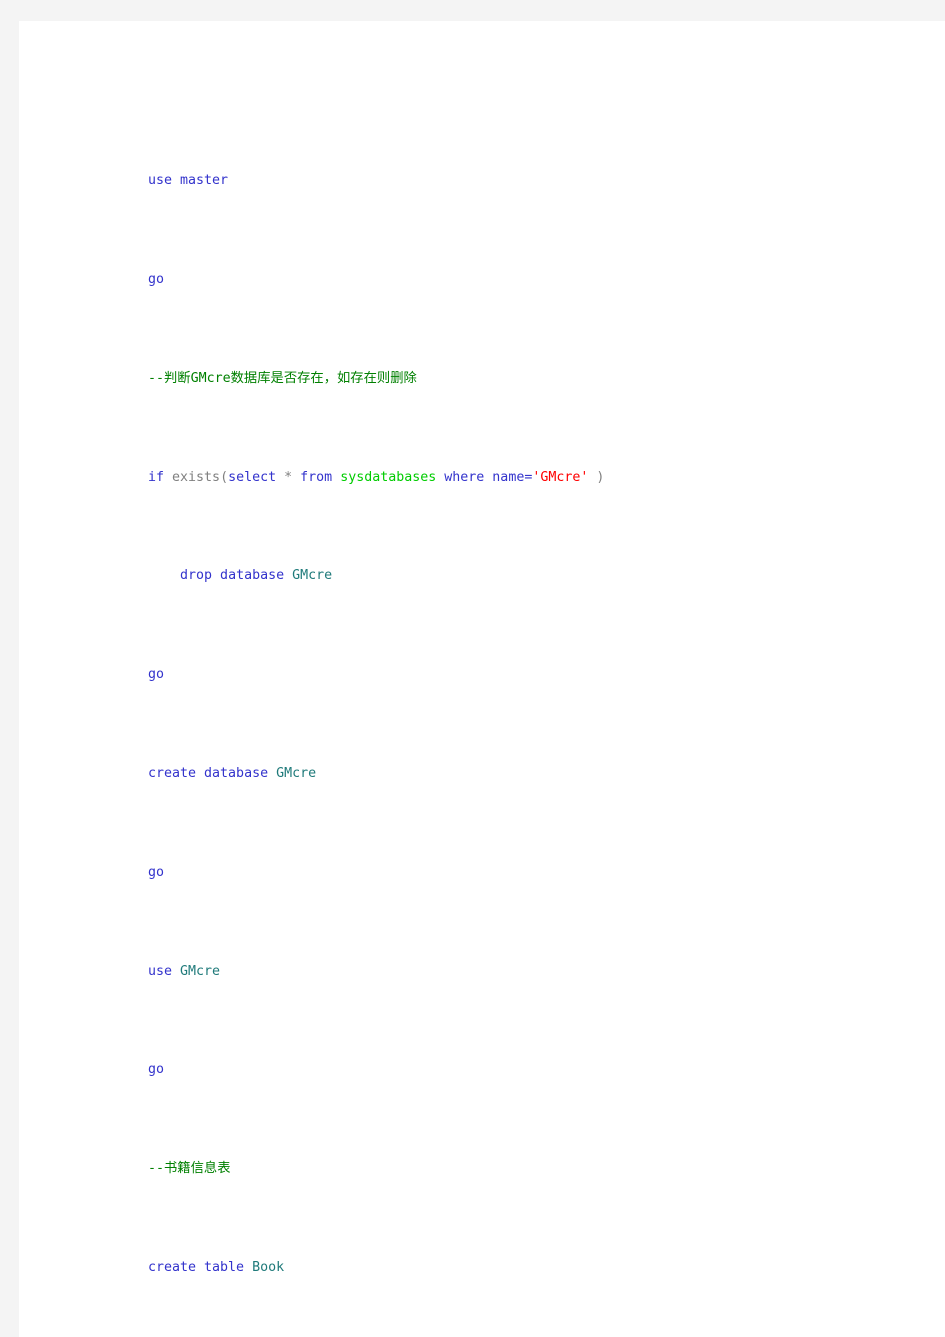 Image resolution: width=945 pixels, height=1337 pixels. What do you see at coordinates (388, 477) in the screenshot?
I see `token-system-table: sysdatabases` at bounding box center [388, 477].